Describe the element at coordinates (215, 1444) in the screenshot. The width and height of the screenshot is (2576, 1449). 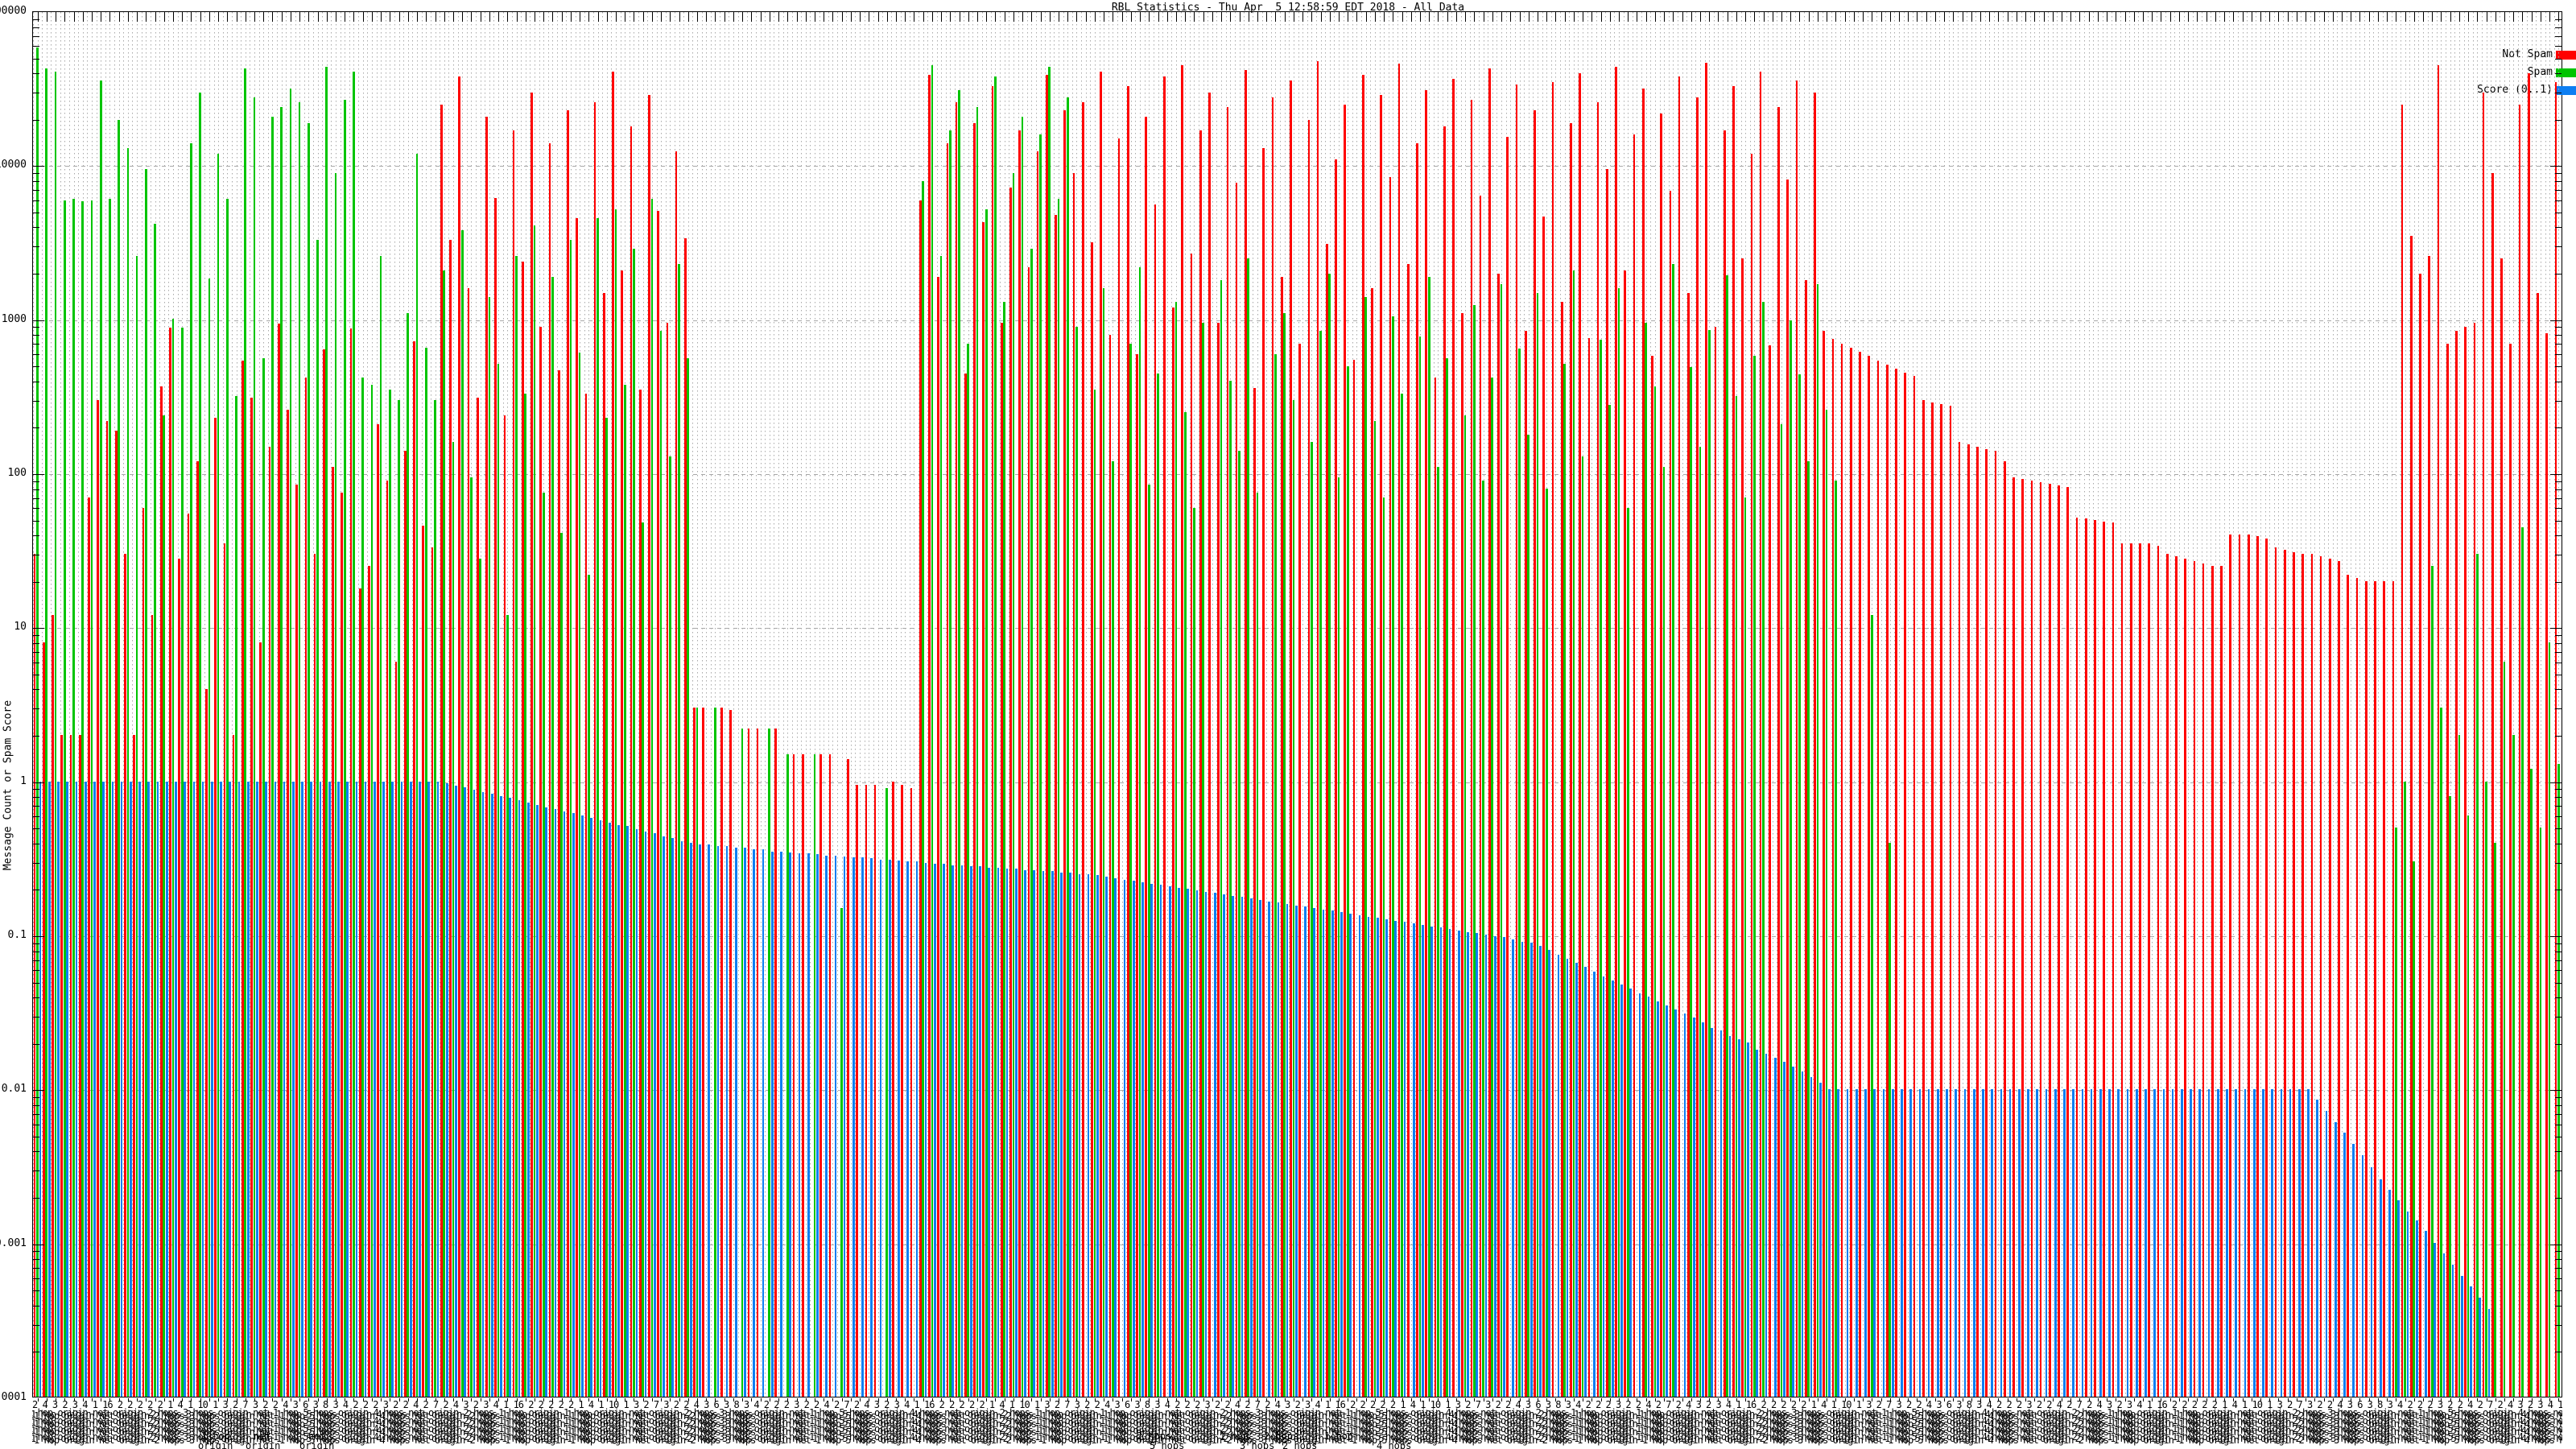
I see `x-label-fragment: origin` at that location.